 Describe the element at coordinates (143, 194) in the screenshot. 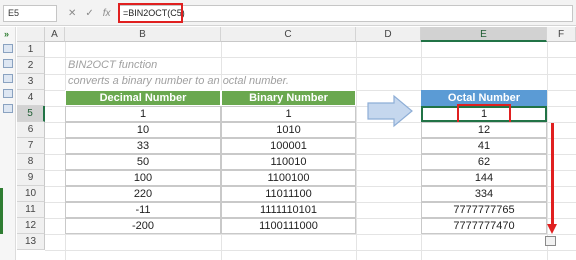

I see `decimal-cell: 220` at that location.